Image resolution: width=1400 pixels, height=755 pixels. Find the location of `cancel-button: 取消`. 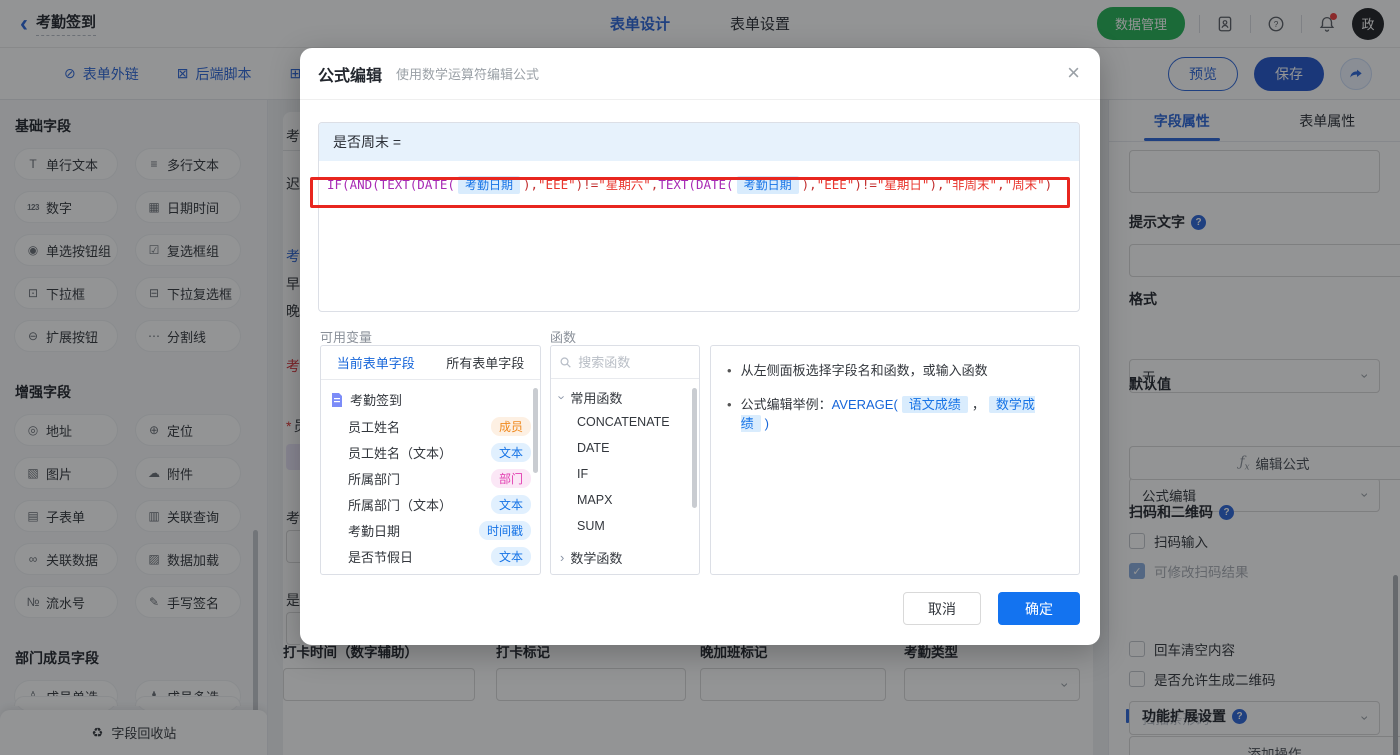

cancel-button: 取消 is located at coordinates (942, 608).